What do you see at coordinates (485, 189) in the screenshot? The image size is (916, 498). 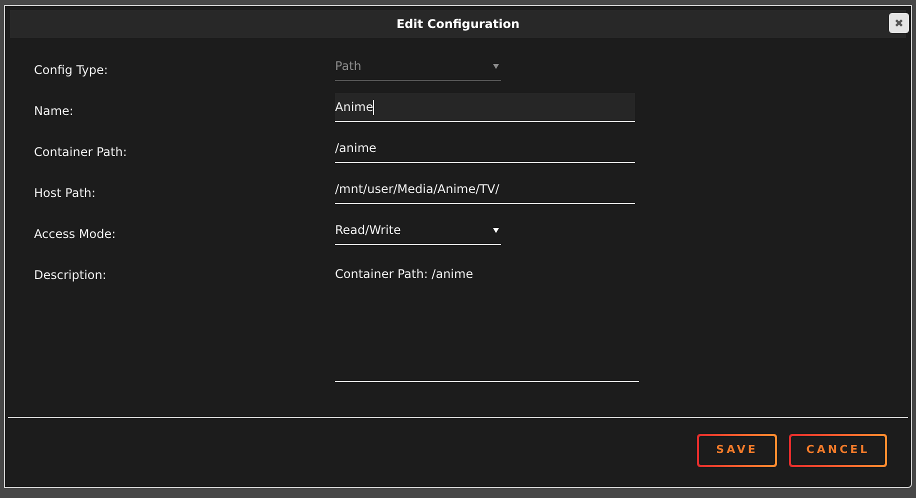 I see `input-field: /mnt/user/Media/Anime/TV/` at bounding box center [485, 189].